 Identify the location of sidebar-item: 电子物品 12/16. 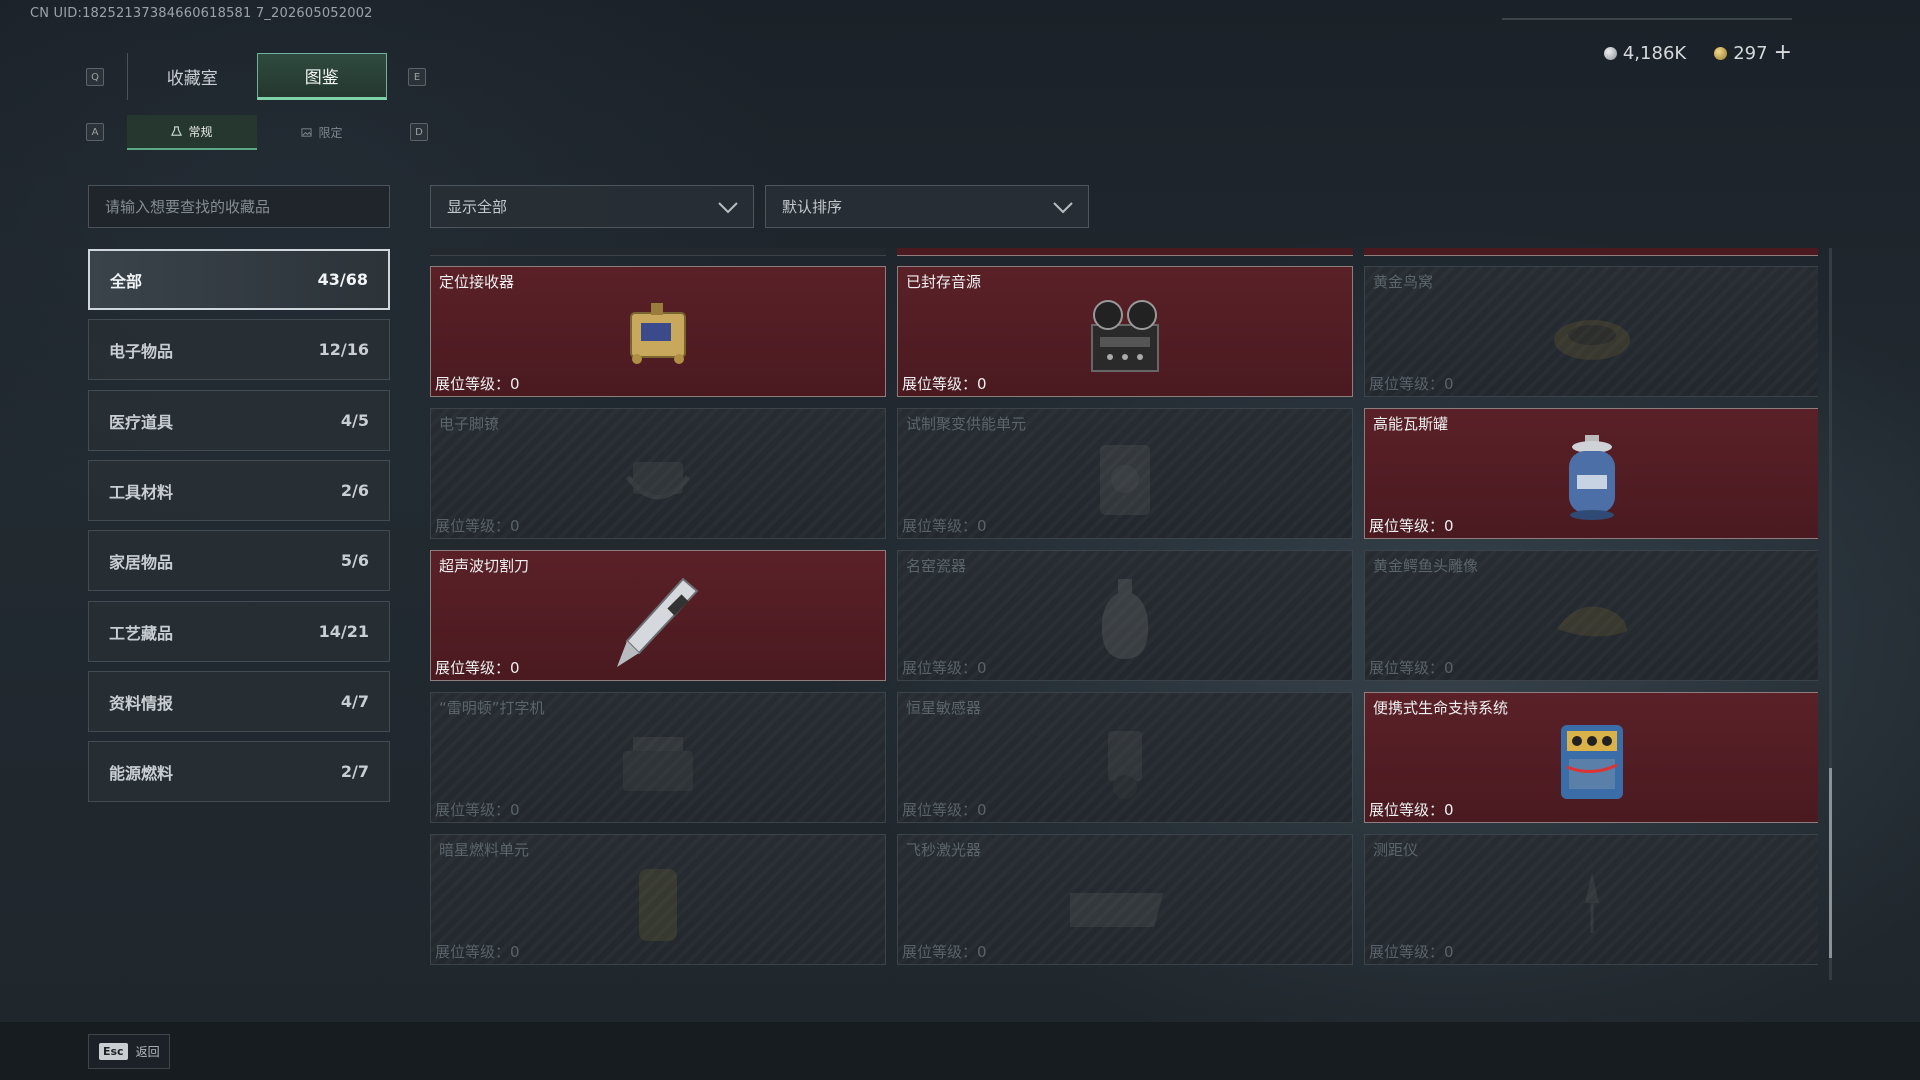
(239, 349).